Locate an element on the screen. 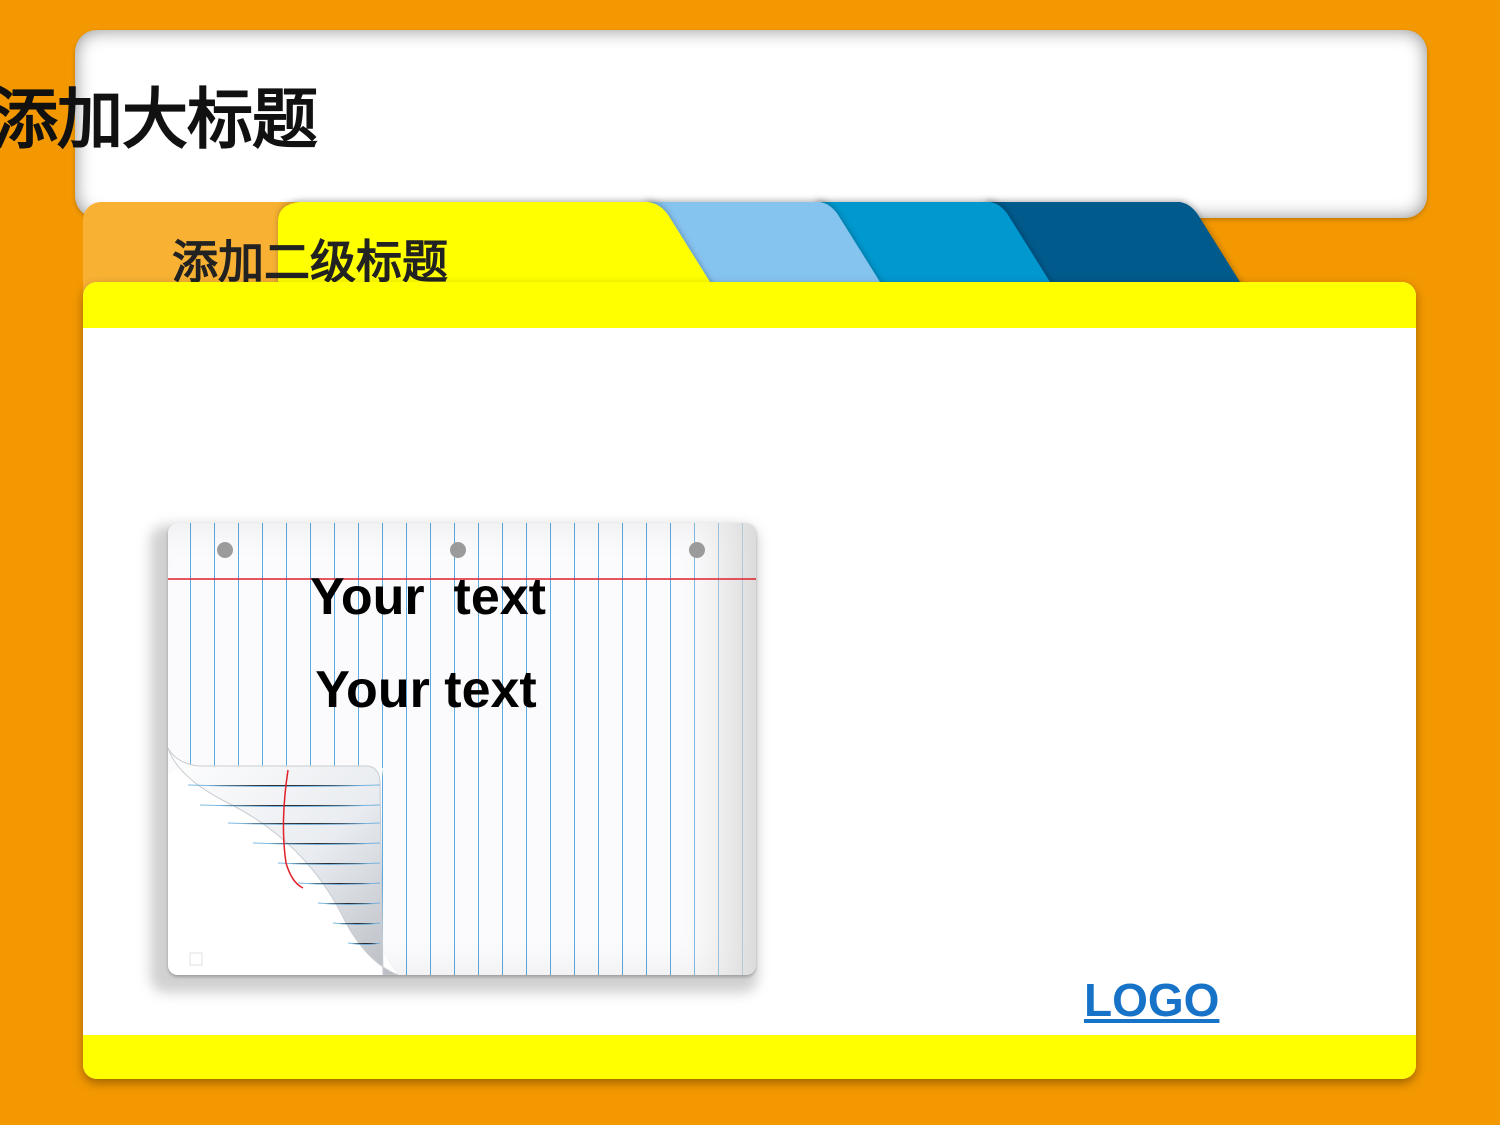  paper-corner-marker is located at coordinates (196, 959).